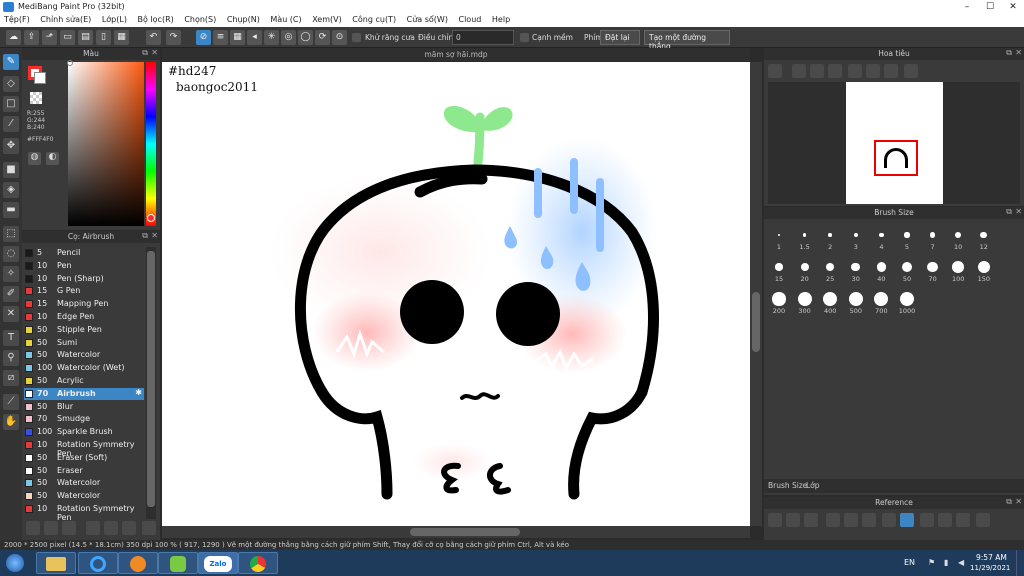 Image resolution: width=1024 pixels, height=576 pixels. Describe the element at coordinates (288, 37) in the screenshot. I see `snap-concentric-icon: ◎` at that location.